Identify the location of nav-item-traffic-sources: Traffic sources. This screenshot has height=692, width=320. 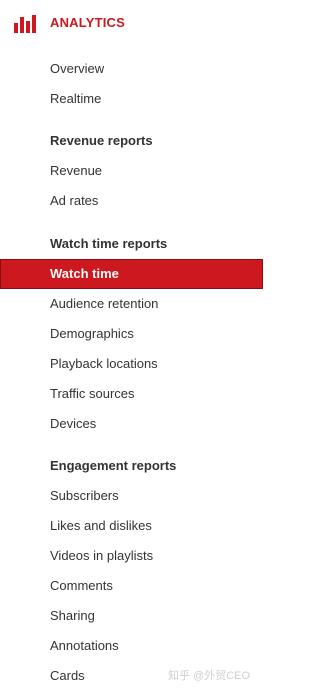
(131, 394).